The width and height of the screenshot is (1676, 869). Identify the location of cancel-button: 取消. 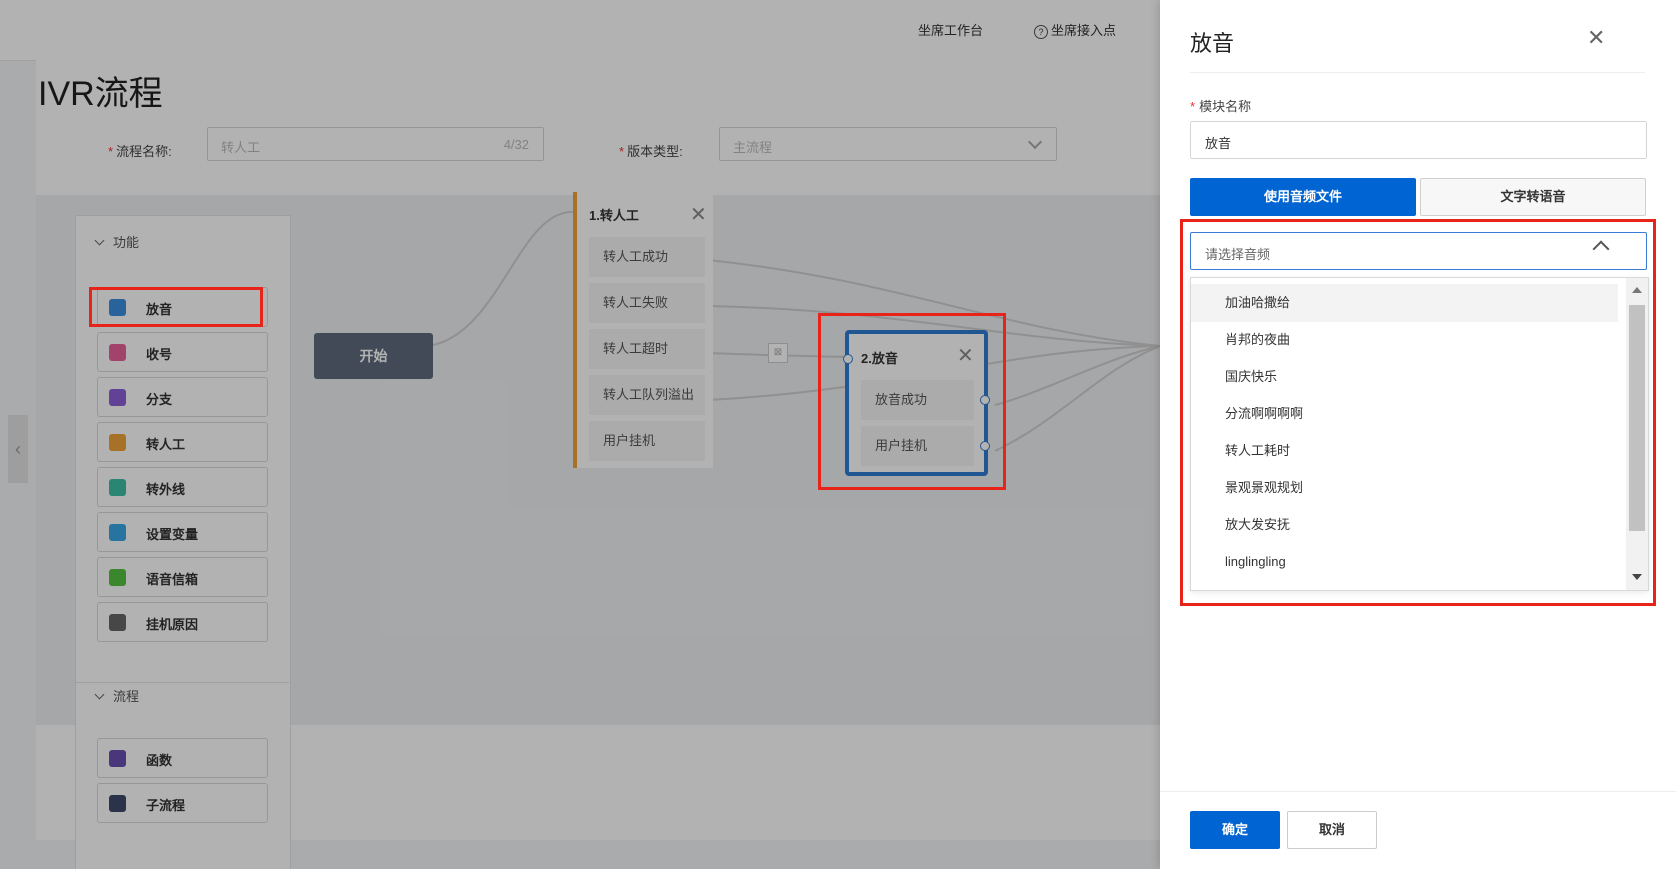
(1332, 830).